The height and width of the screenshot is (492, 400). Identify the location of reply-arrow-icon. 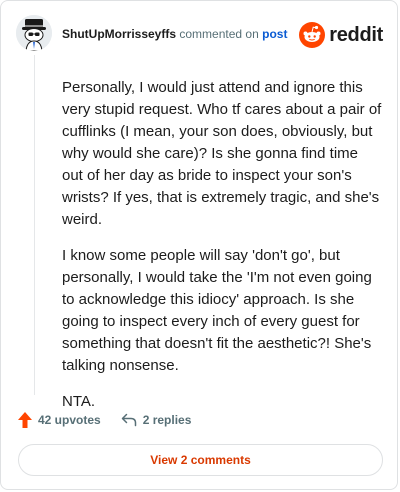
(128, 420).